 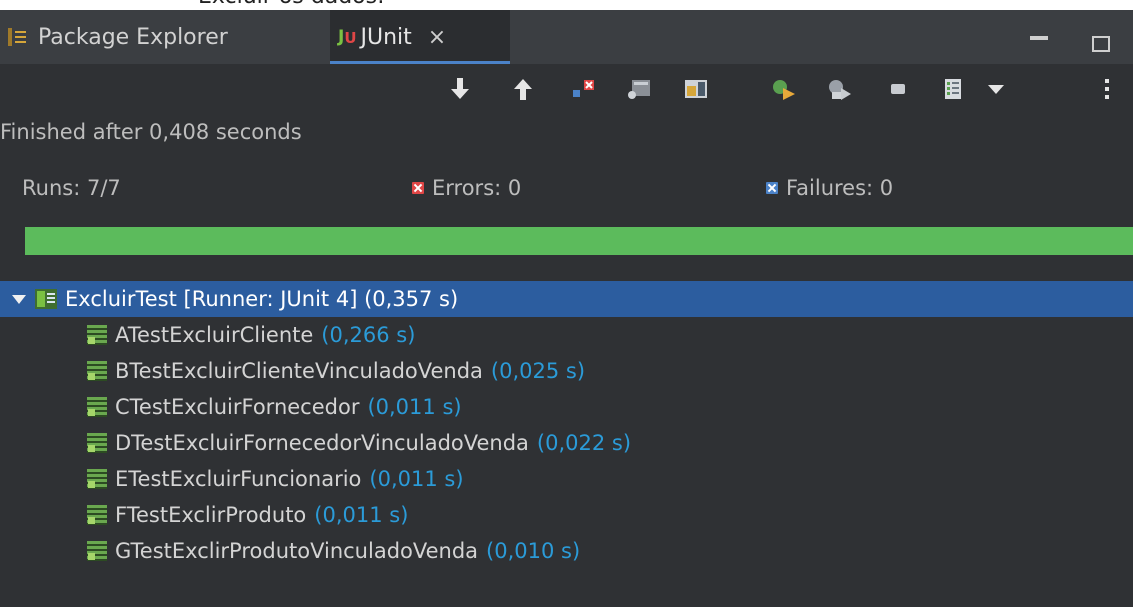 What do you see at coordinates (639, 89) in the screenshot?
I see `scroll-lock-icon` at bounding box center [639, 89].